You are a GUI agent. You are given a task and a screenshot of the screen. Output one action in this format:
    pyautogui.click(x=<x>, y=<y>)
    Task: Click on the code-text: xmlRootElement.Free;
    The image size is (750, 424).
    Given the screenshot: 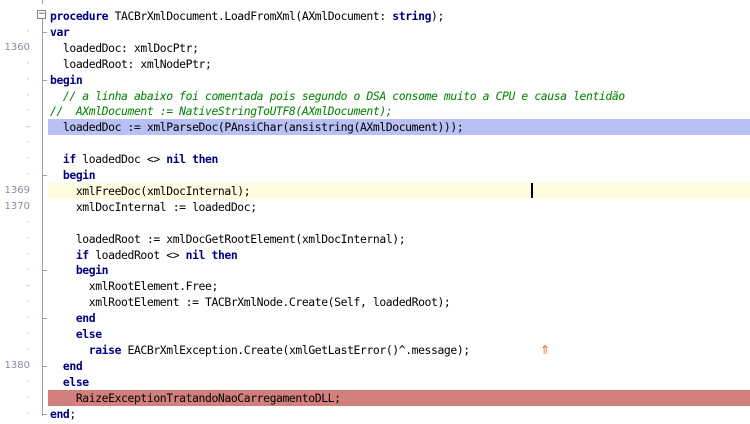 What is the action you would take?
    pyautogui.click(x=134, y=286)
    